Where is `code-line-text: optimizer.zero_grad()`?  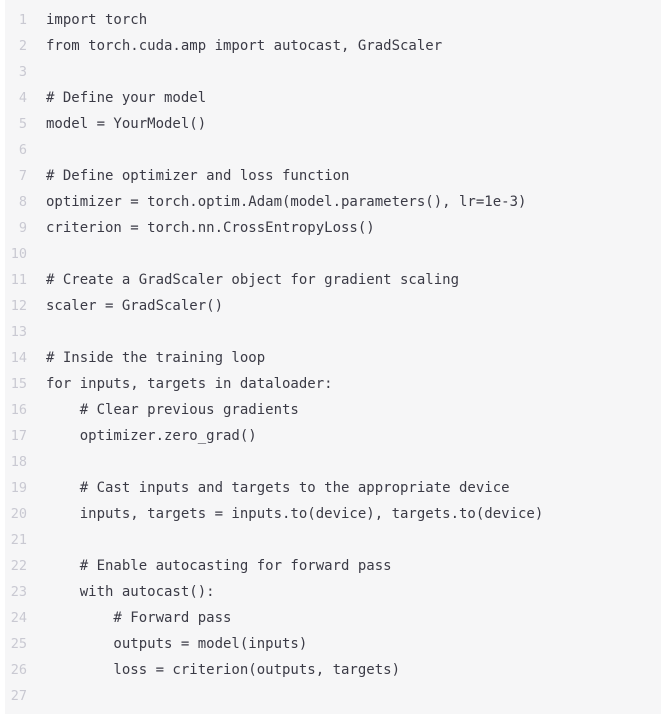
code-line-text: optimizer.zero_grad() is located at coordinates (151, 436).